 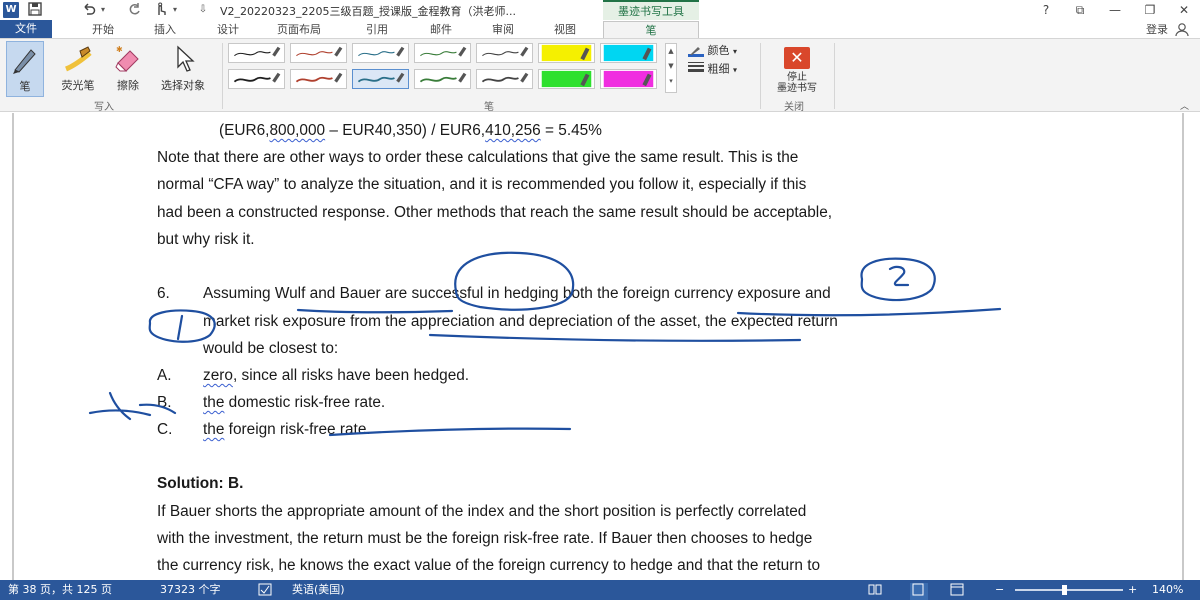 I want to click on minimize-icon: —, so click(x=1115, y=10).